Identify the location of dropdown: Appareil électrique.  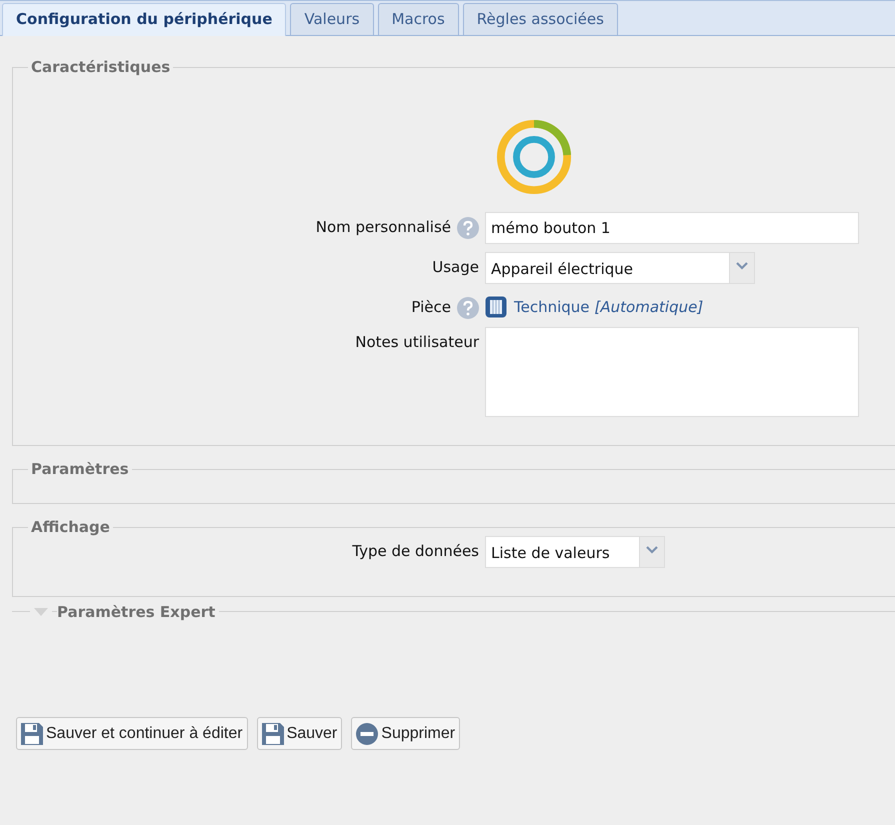
(620, 268).